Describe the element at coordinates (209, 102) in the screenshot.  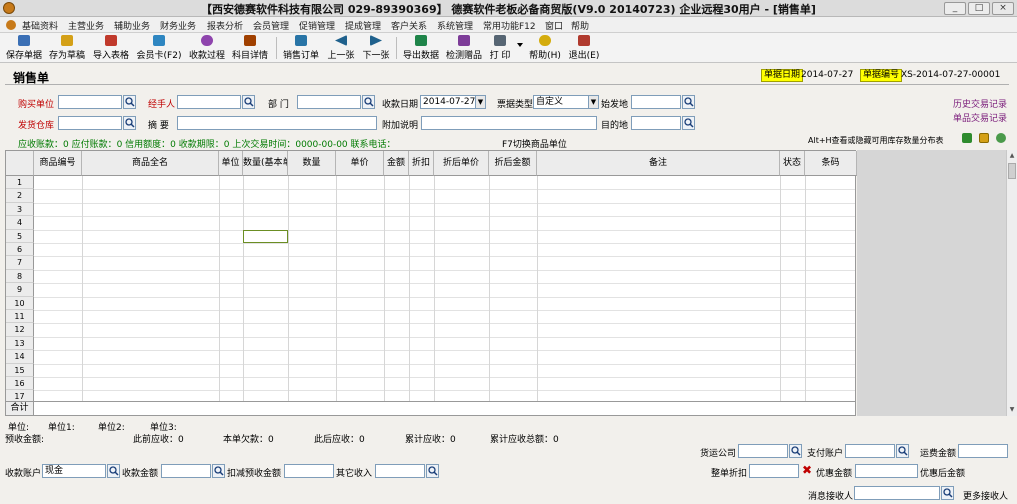
I see `handler-input` at that location.